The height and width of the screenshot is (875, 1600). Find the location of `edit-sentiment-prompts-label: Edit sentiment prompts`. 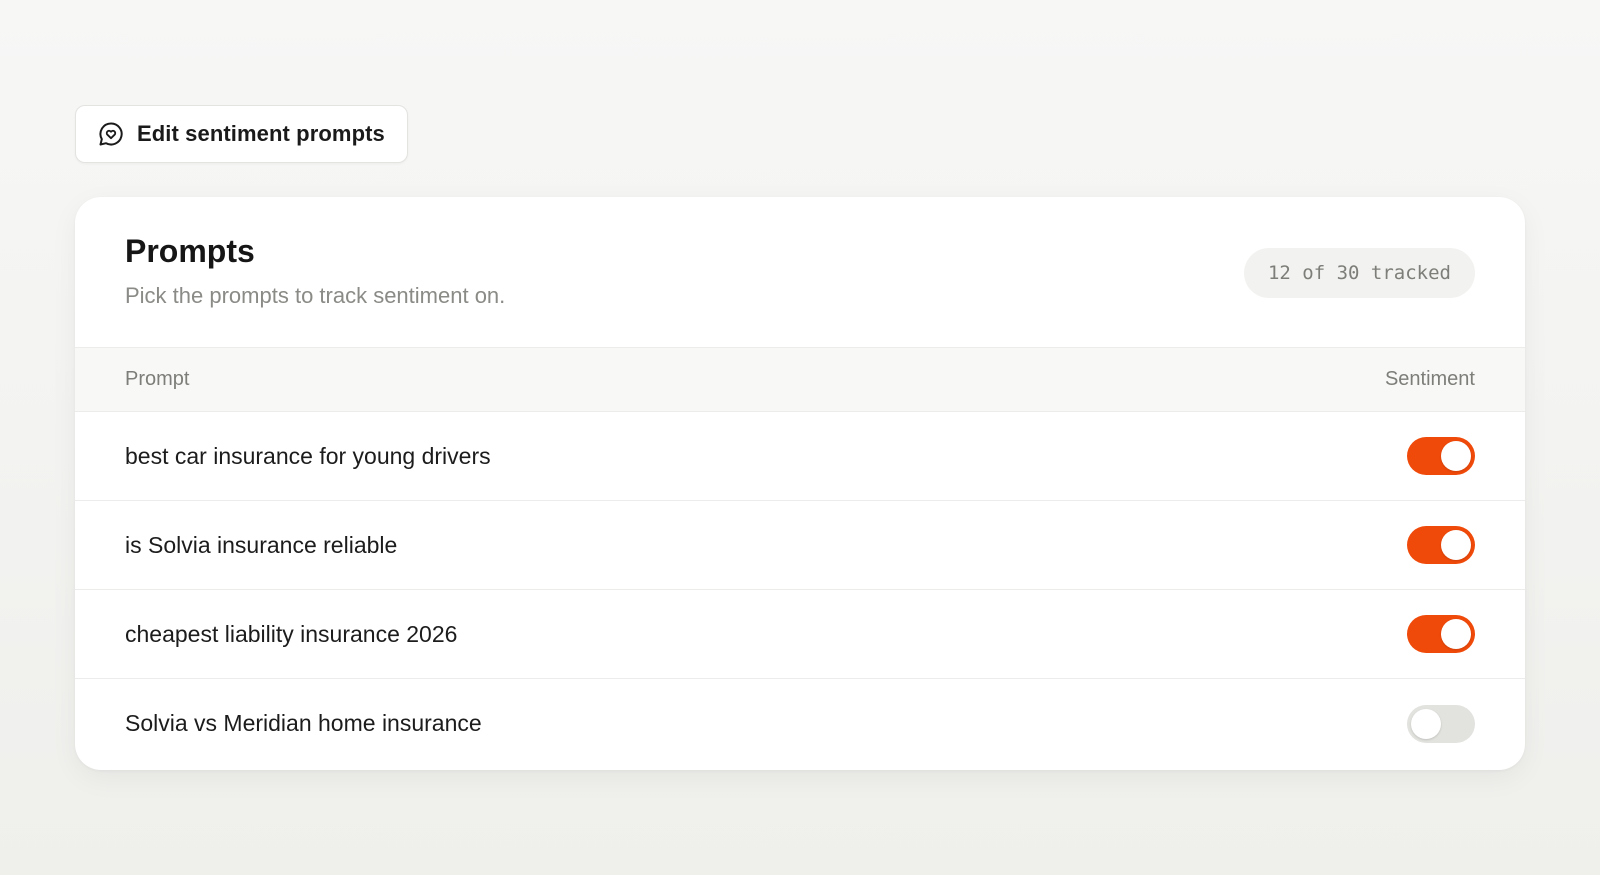

edit-sentiment-prompts-label: Edit sentiment prompts is located at coordinates (261, 133).